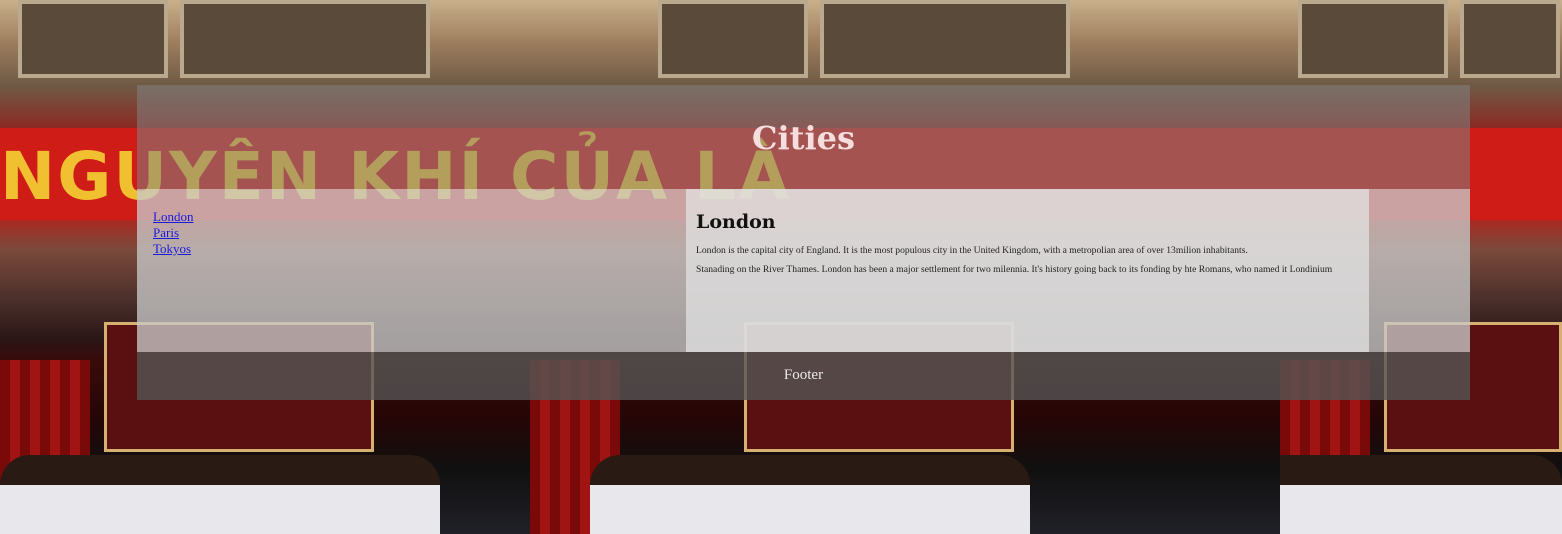 The width and height of the screenshot is (1562, 534). I want to click on article-title: London, so click(736, 222).